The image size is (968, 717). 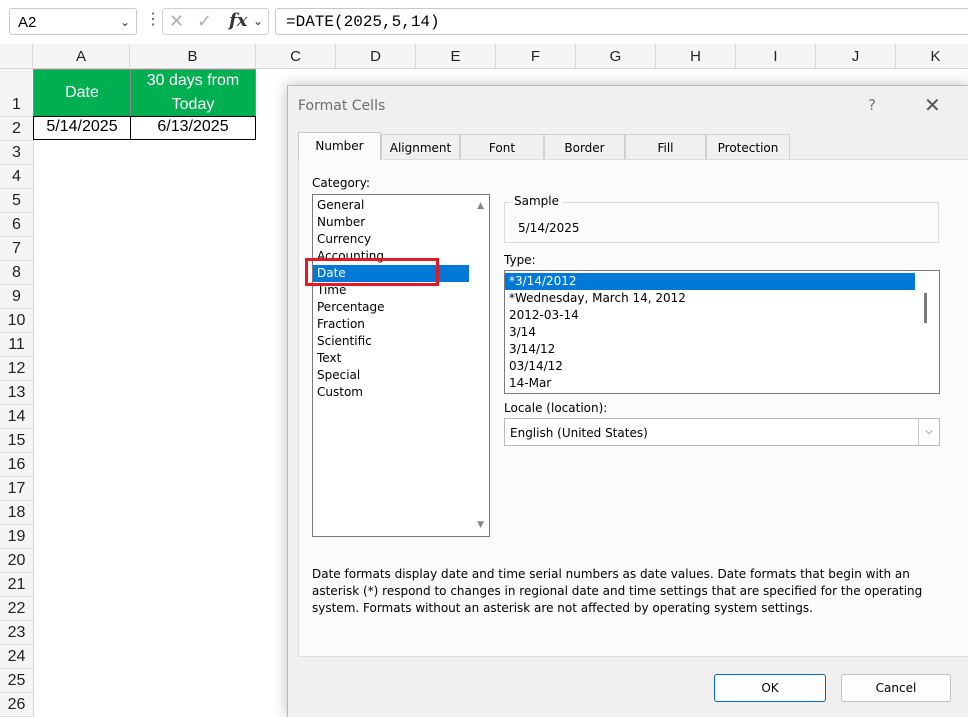 I want to click on type-item: 3/14, so click(x=522, y=332).